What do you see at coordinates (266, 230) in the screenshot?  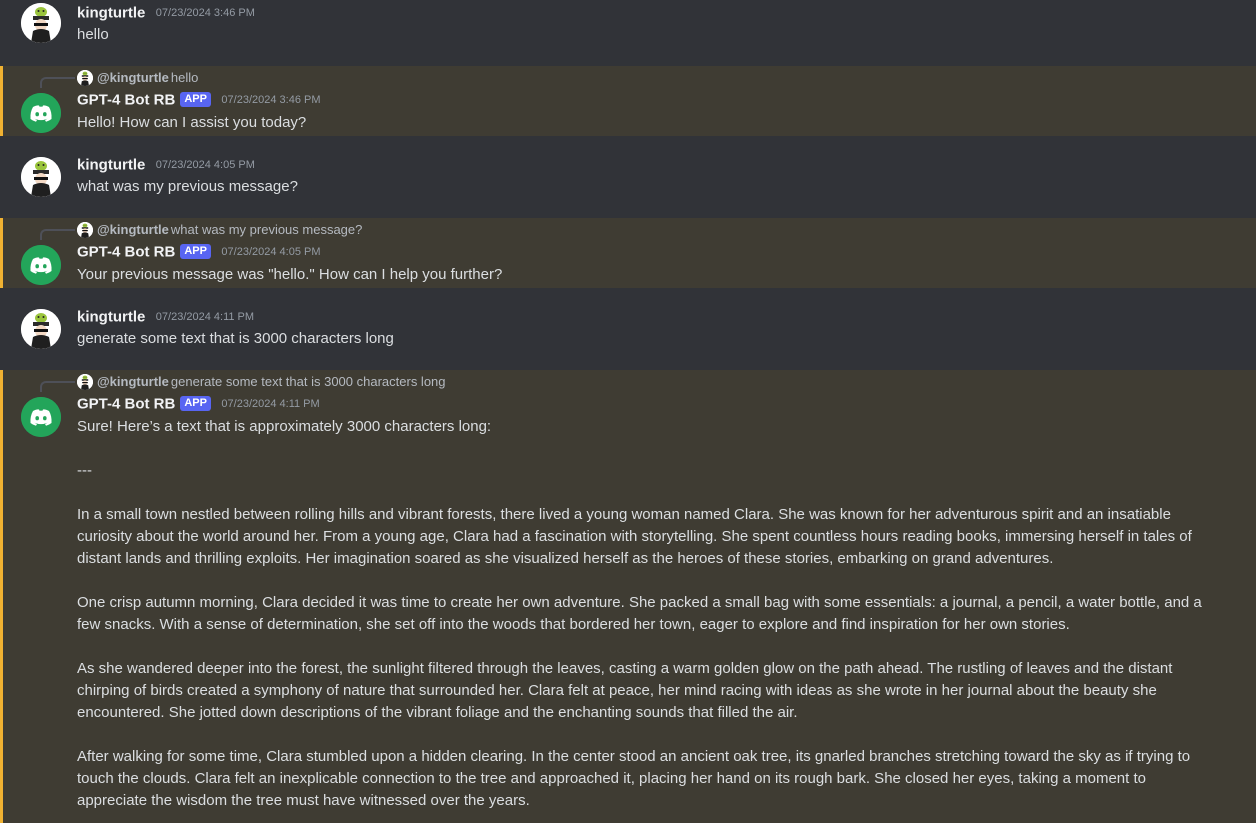 I see `reply-text: what was my previous message?` at bounding box center [266, 230].